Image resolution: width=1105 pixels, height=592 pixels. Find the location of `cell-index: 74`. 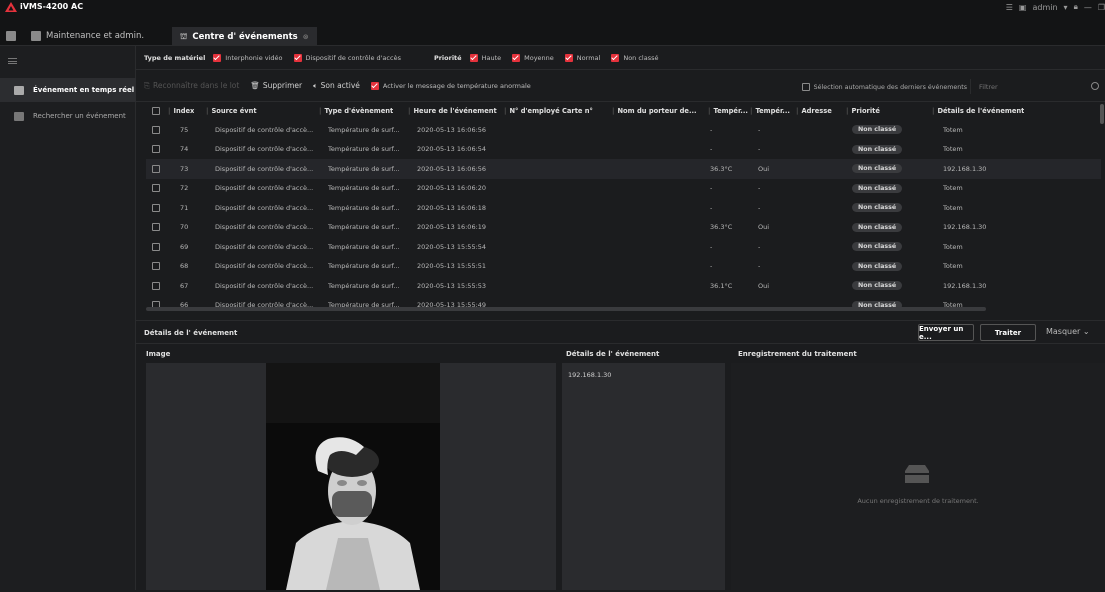

cell-index: 74 is located at coordinates (184, 149).